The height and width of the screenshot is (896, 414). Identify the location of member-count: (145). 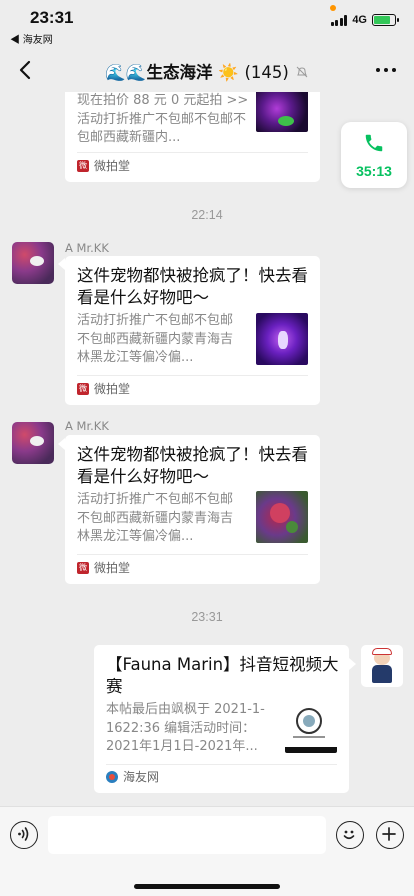
(266, 72).